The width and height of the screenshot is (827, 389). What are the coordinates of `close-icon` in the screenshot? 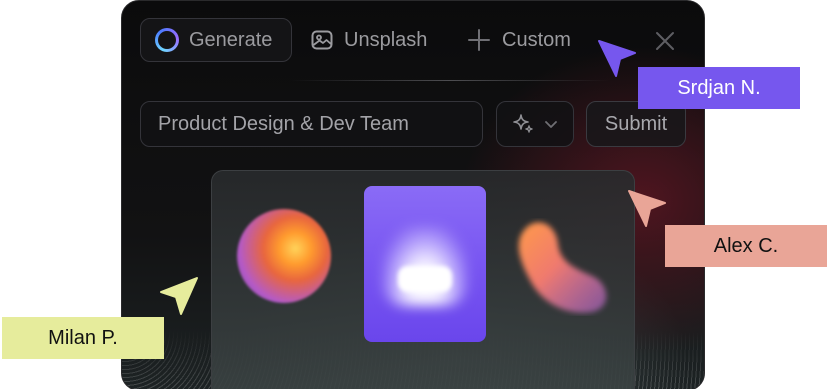 It's located at (665, 41).